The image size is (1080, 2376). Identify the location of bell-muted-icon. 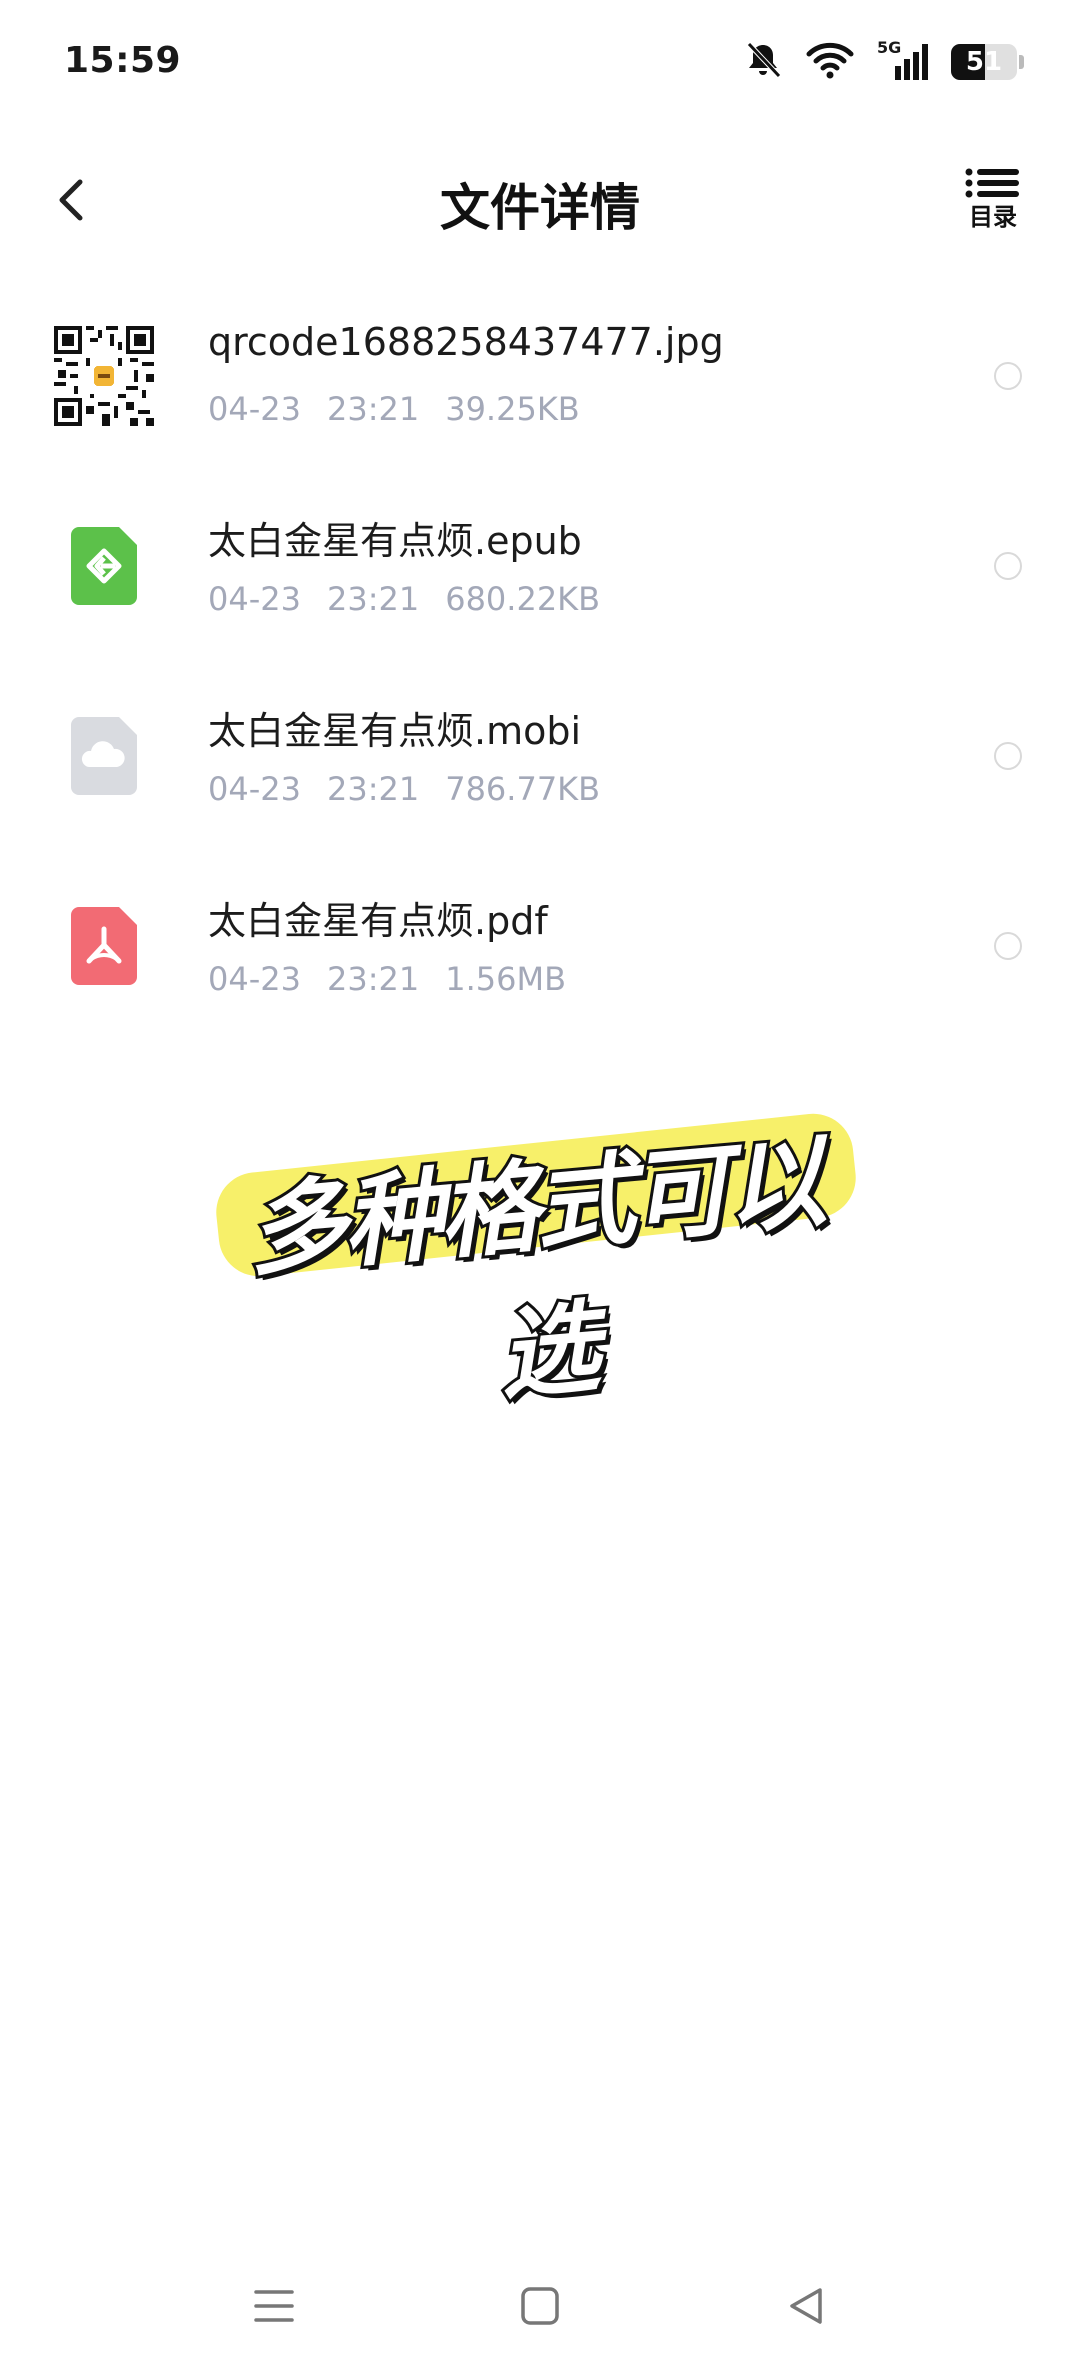
(763, 62).